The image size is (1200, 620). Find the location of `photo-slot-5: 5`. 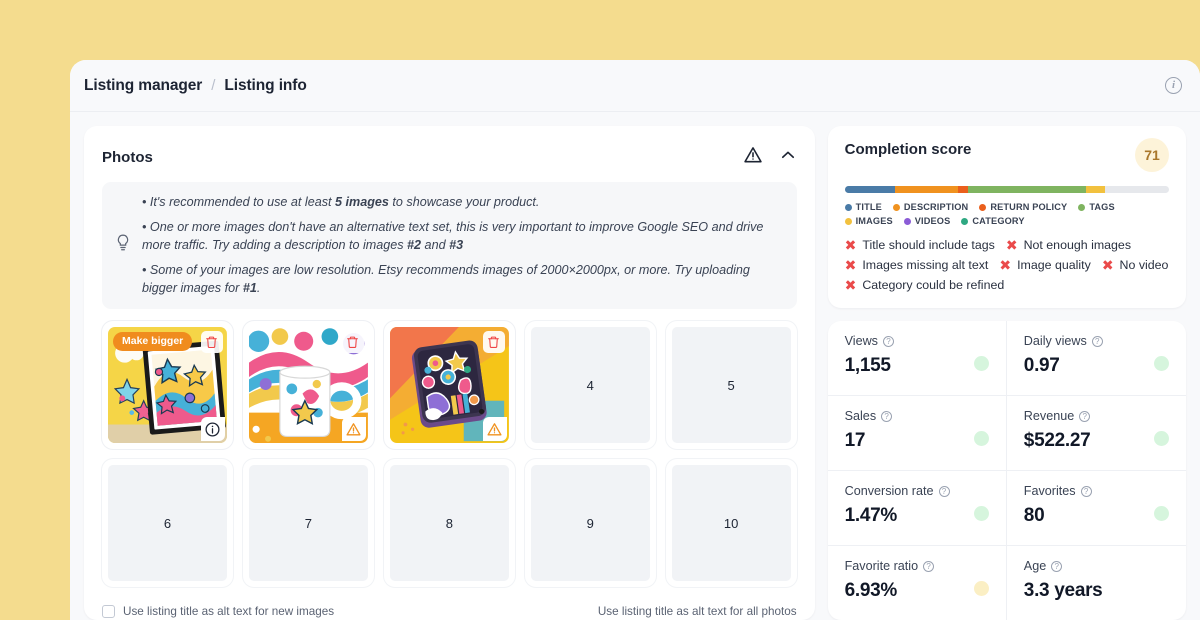

photo-slot-5: 5 is located at coordinates (731, 385).